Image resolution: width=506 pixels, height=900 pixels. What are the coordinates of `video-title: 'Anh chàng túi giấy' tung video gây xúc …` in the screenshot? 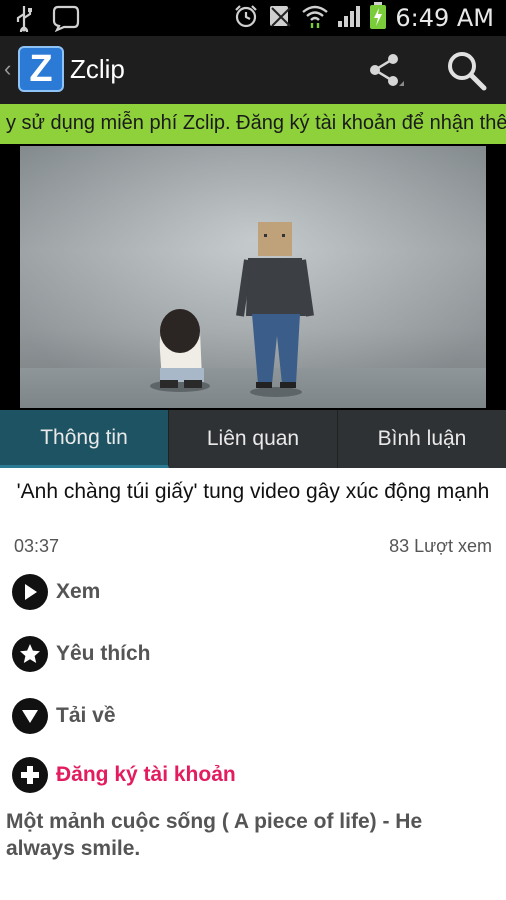 It's located at (253, 491).